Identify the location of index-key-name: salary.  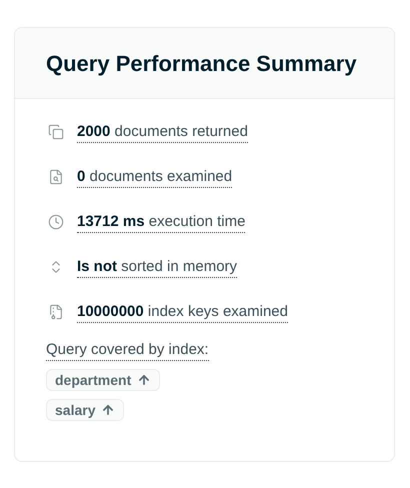
(75, 410).